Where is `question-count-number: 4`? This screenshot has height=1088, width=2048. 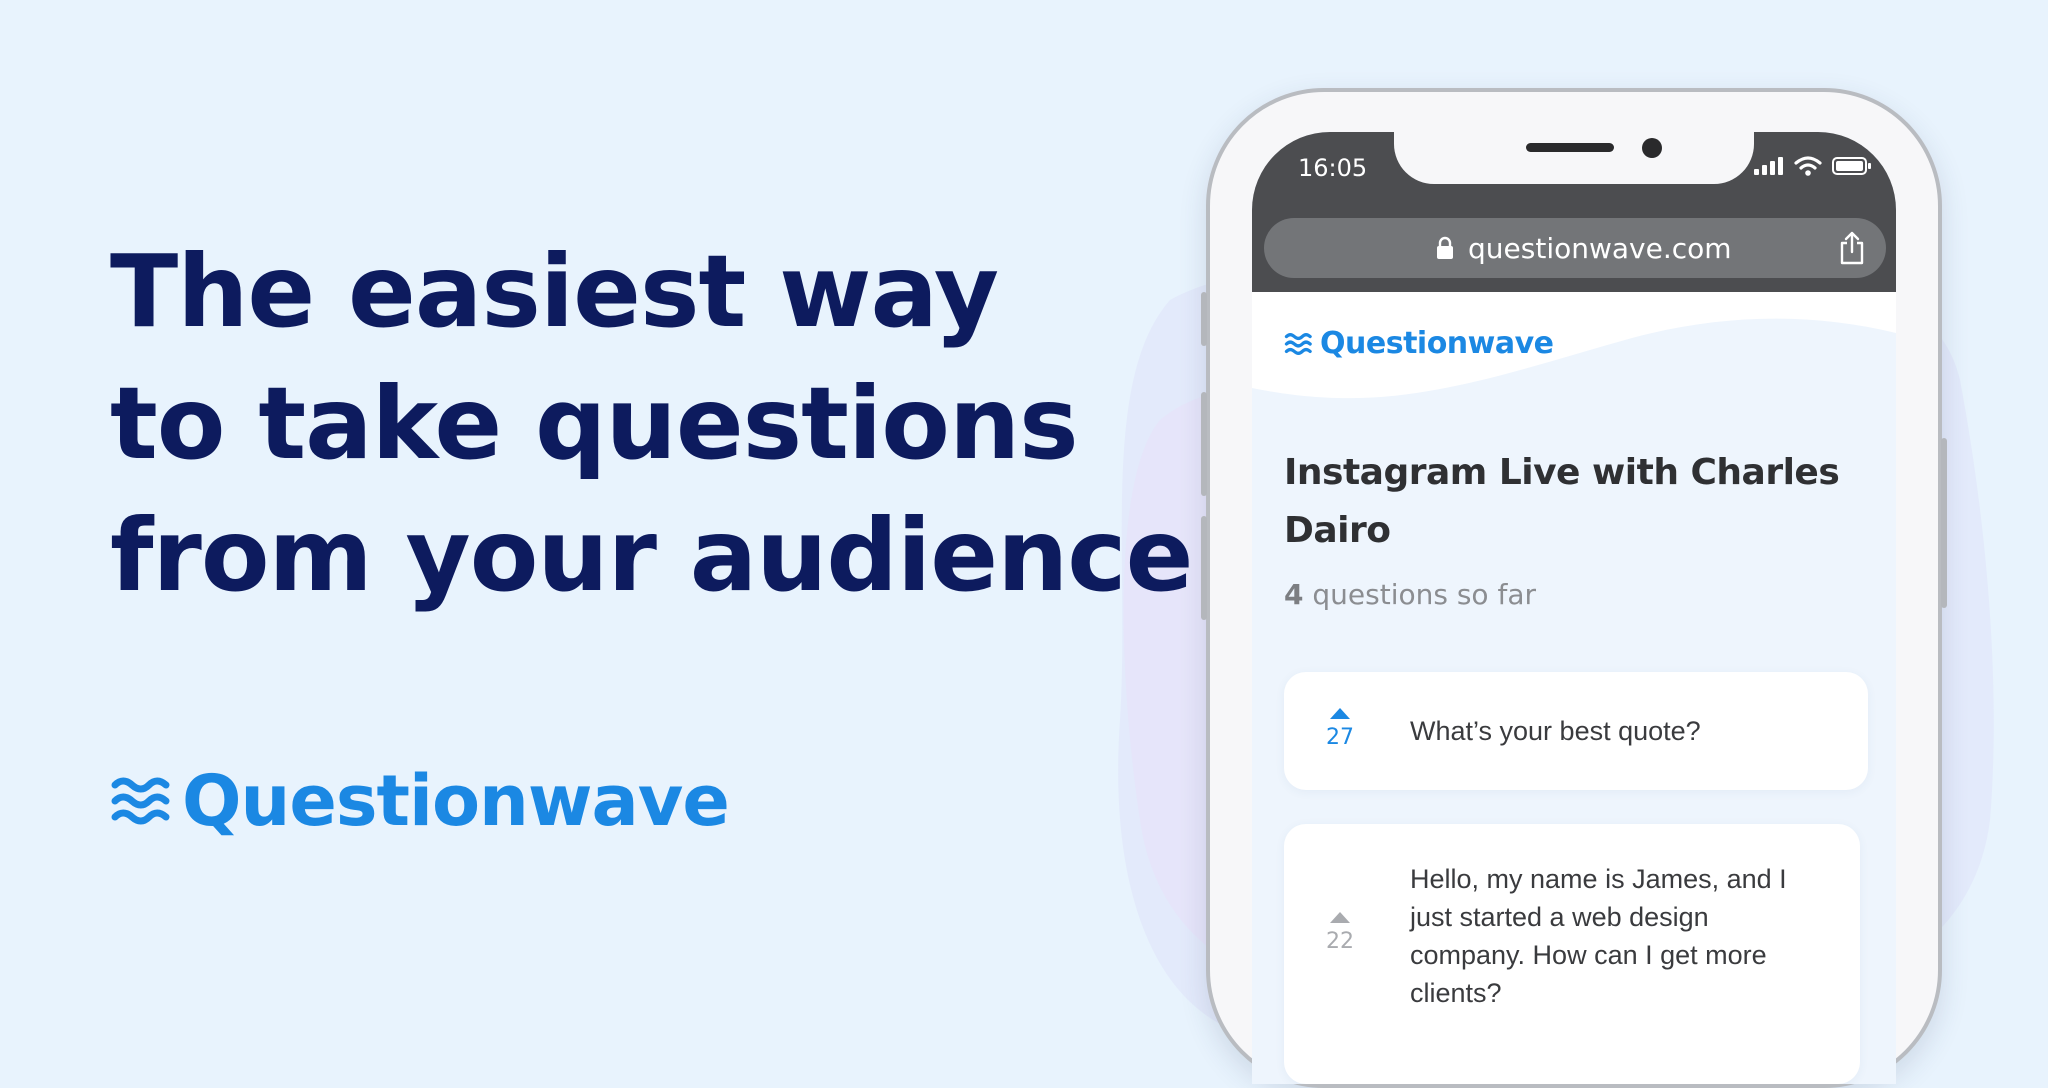
question-count-number: 4 is located at coordinates (1294, 594).